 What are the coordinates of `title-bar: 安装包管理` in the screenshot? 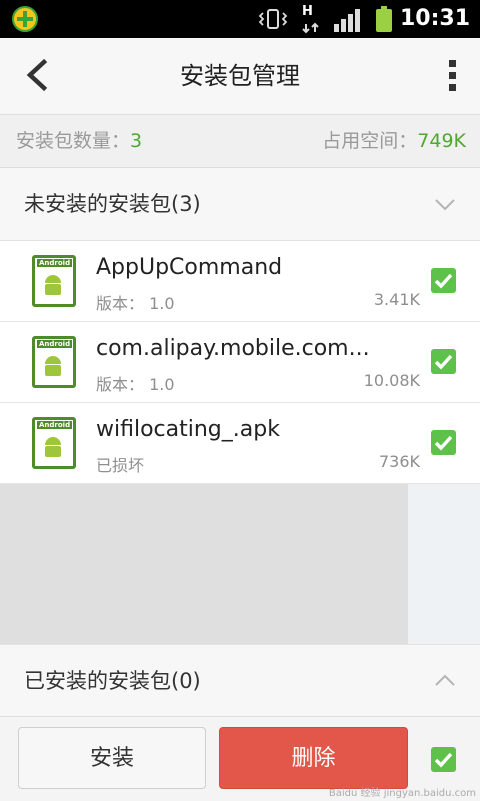 It's located at (240, 76).